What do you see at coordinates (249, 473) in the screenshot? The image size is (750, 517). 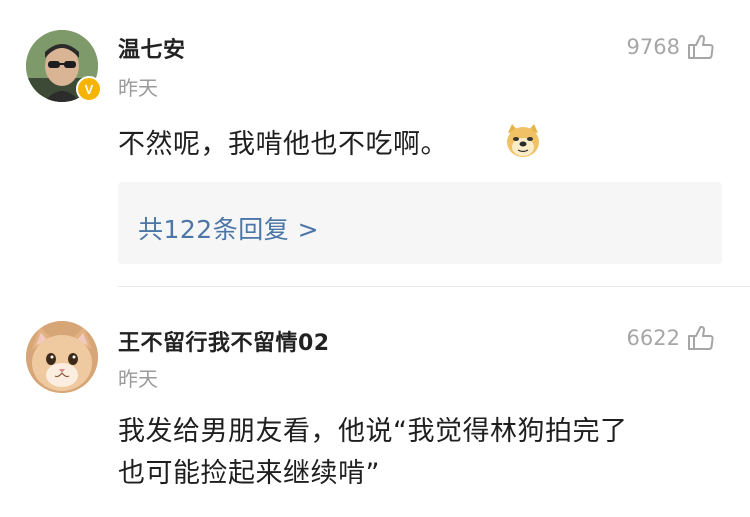 I see `comment-text-line: 也可能捡起来继续啃”` at bounding box center [249, 473].